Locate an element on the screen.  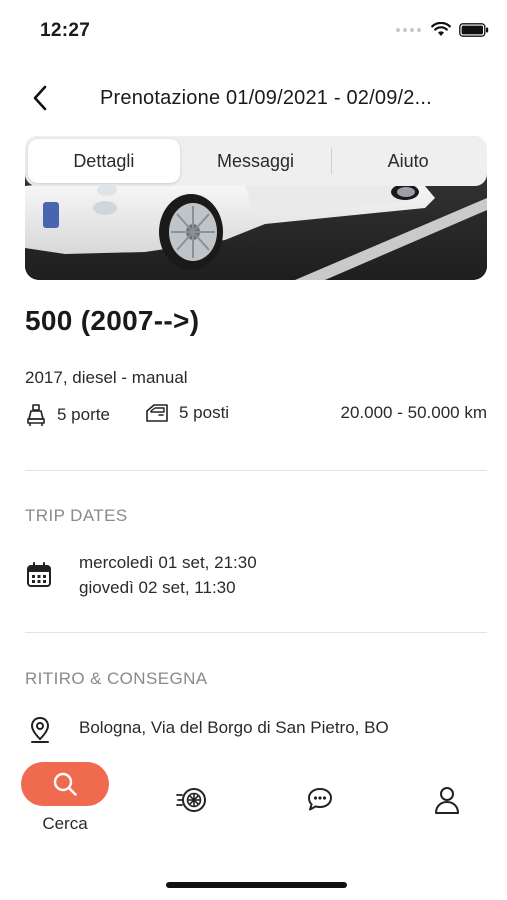
spec-doors: 5 porte is located at coordinates (67, 415).